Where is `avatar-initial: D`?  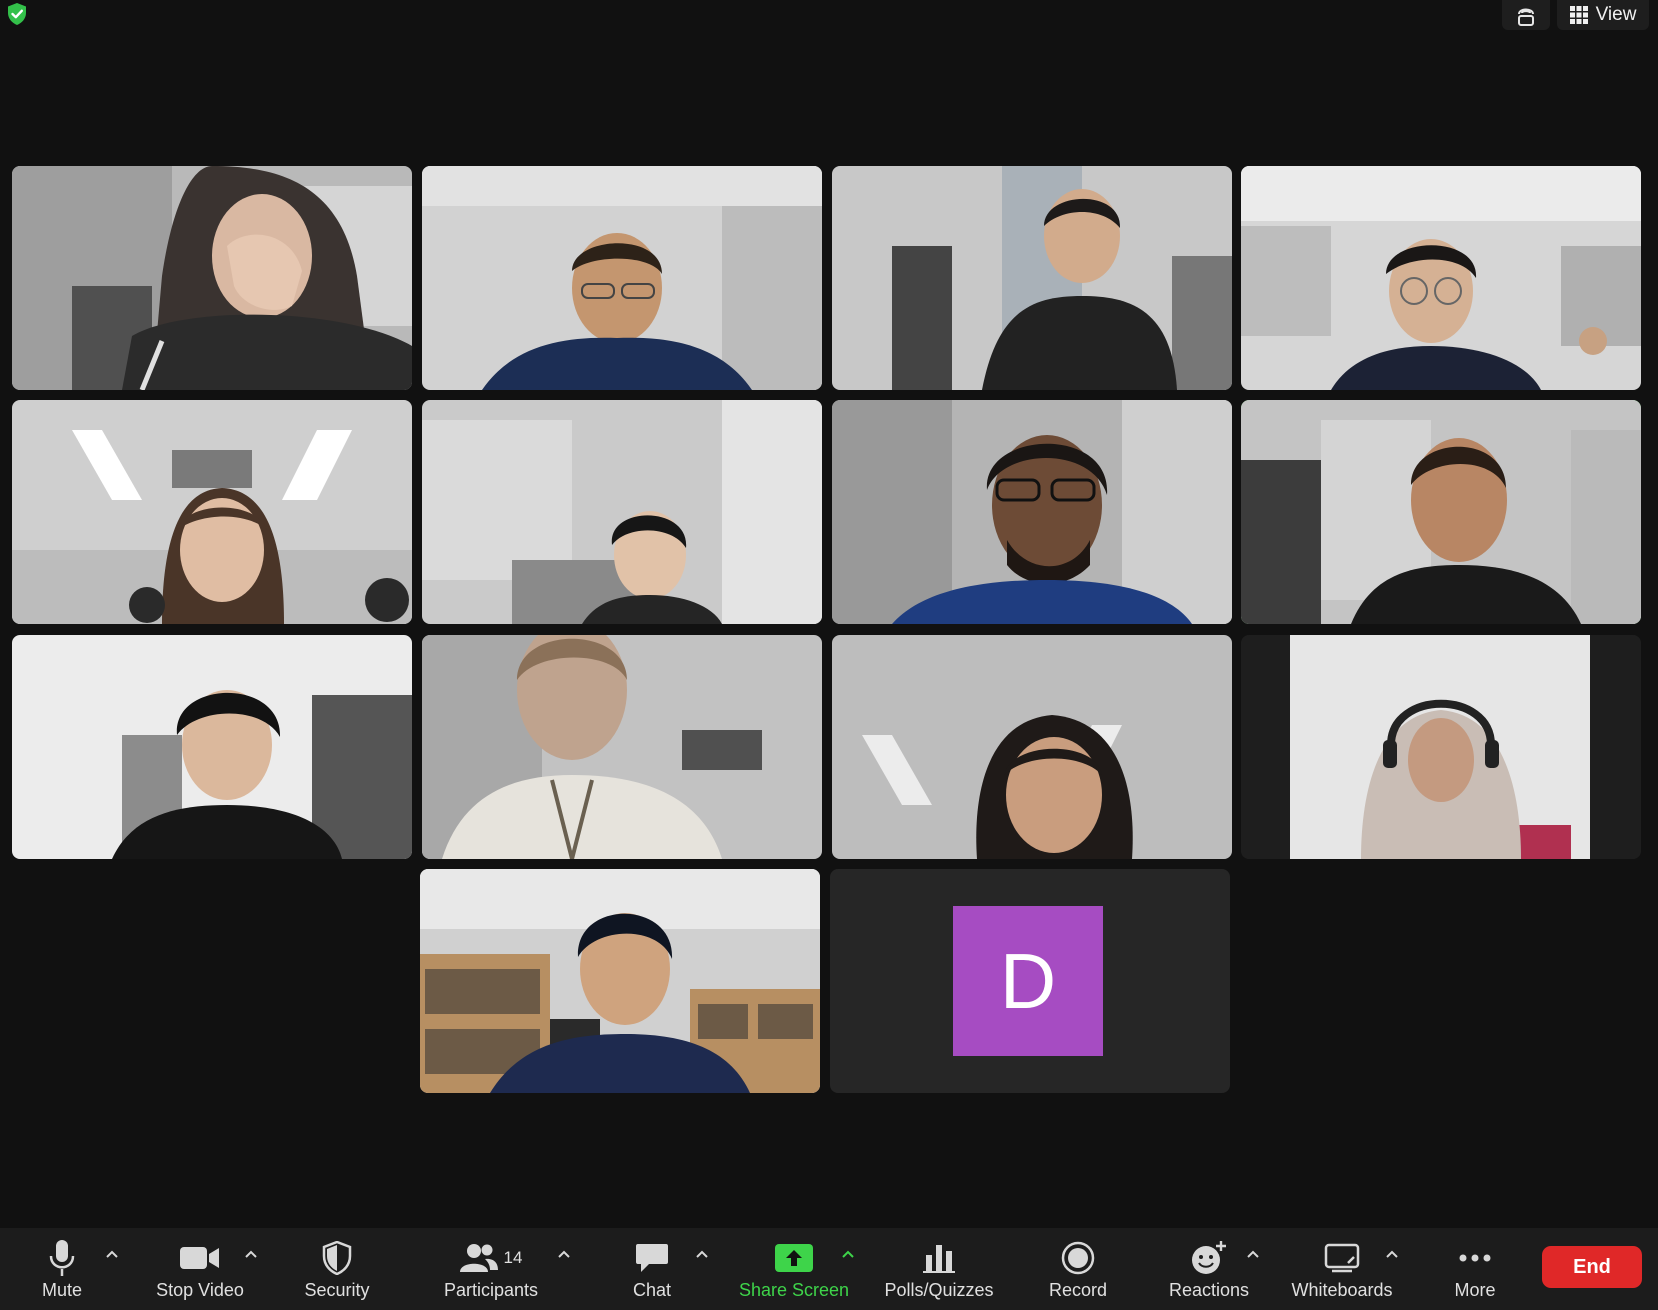
avatar-initial: D is located at coordinates (1028, 980).